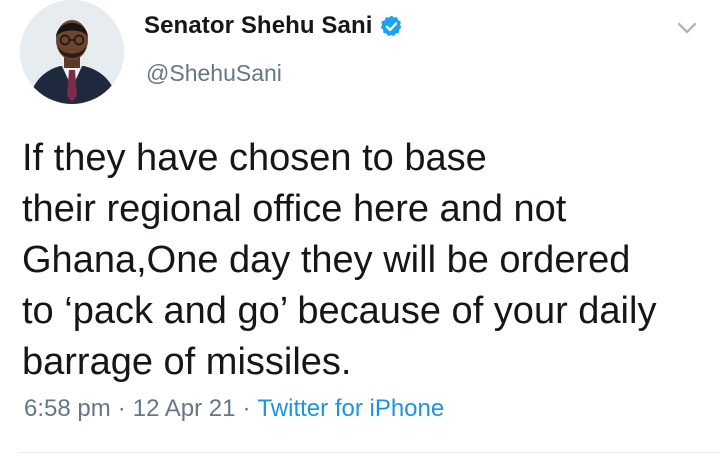  I want to click on chevron-down-icon, so click(687, 28).